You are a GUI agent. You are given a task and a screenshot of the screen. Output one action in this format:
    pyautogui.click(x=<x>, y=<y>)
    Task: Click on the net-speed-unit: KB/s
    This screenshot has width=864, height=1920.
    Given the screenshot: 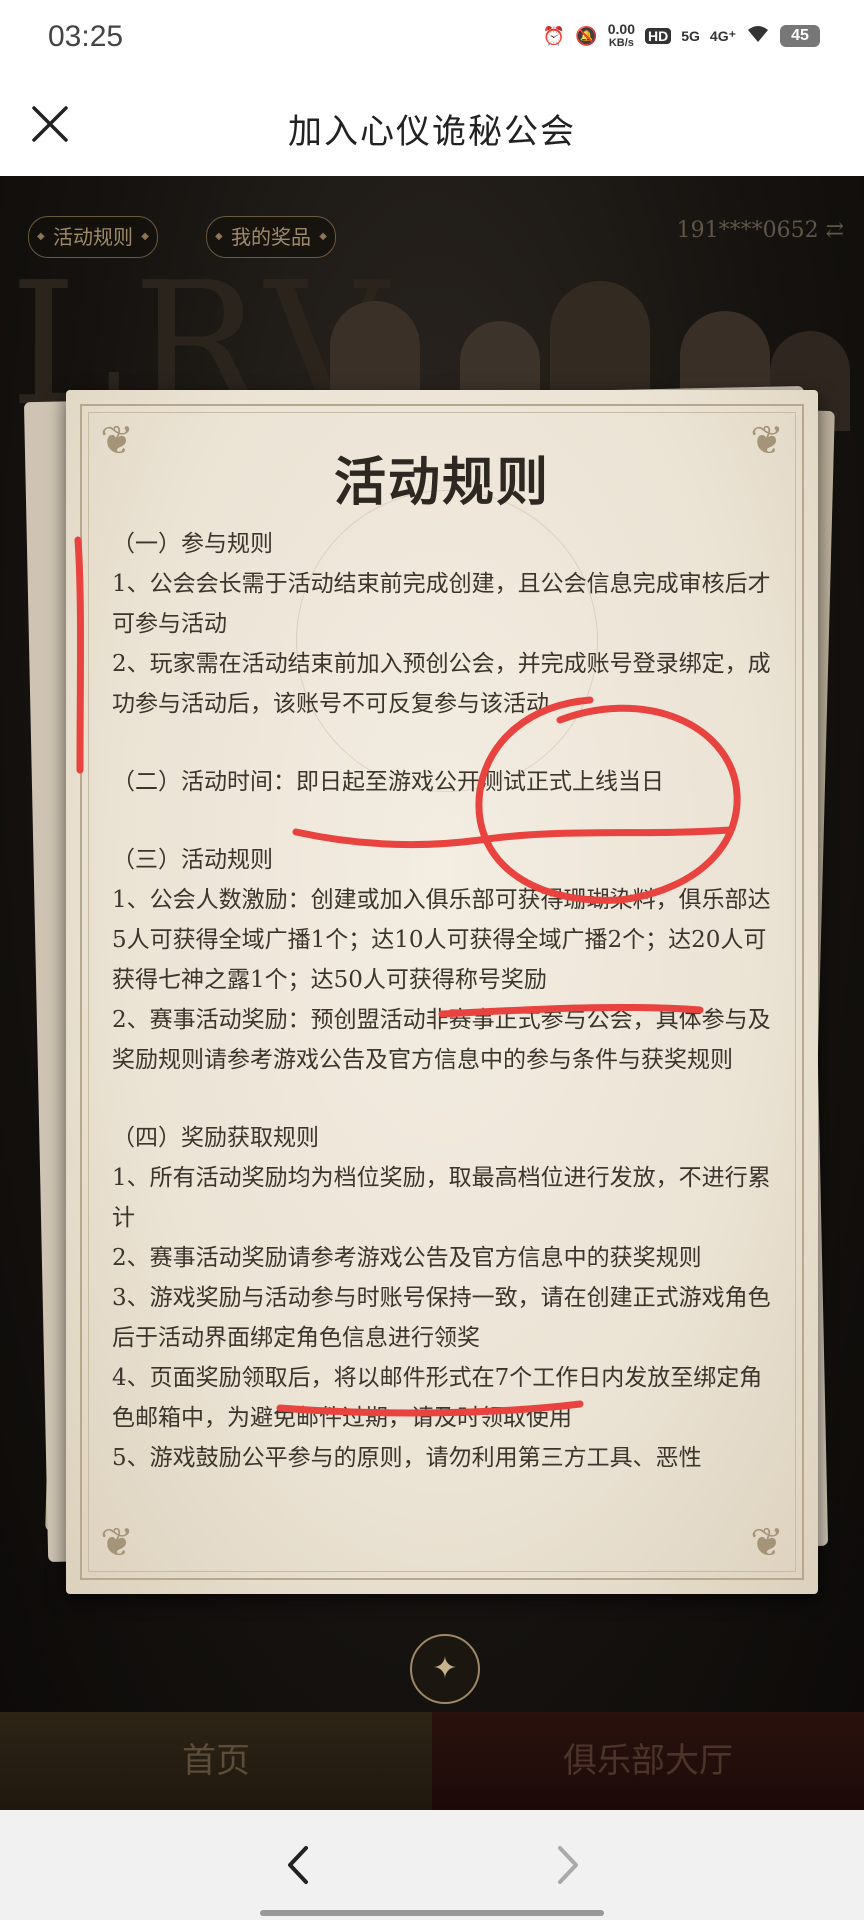 What is the action you would take?
    pyautogui.click(x=621, y=43)
    